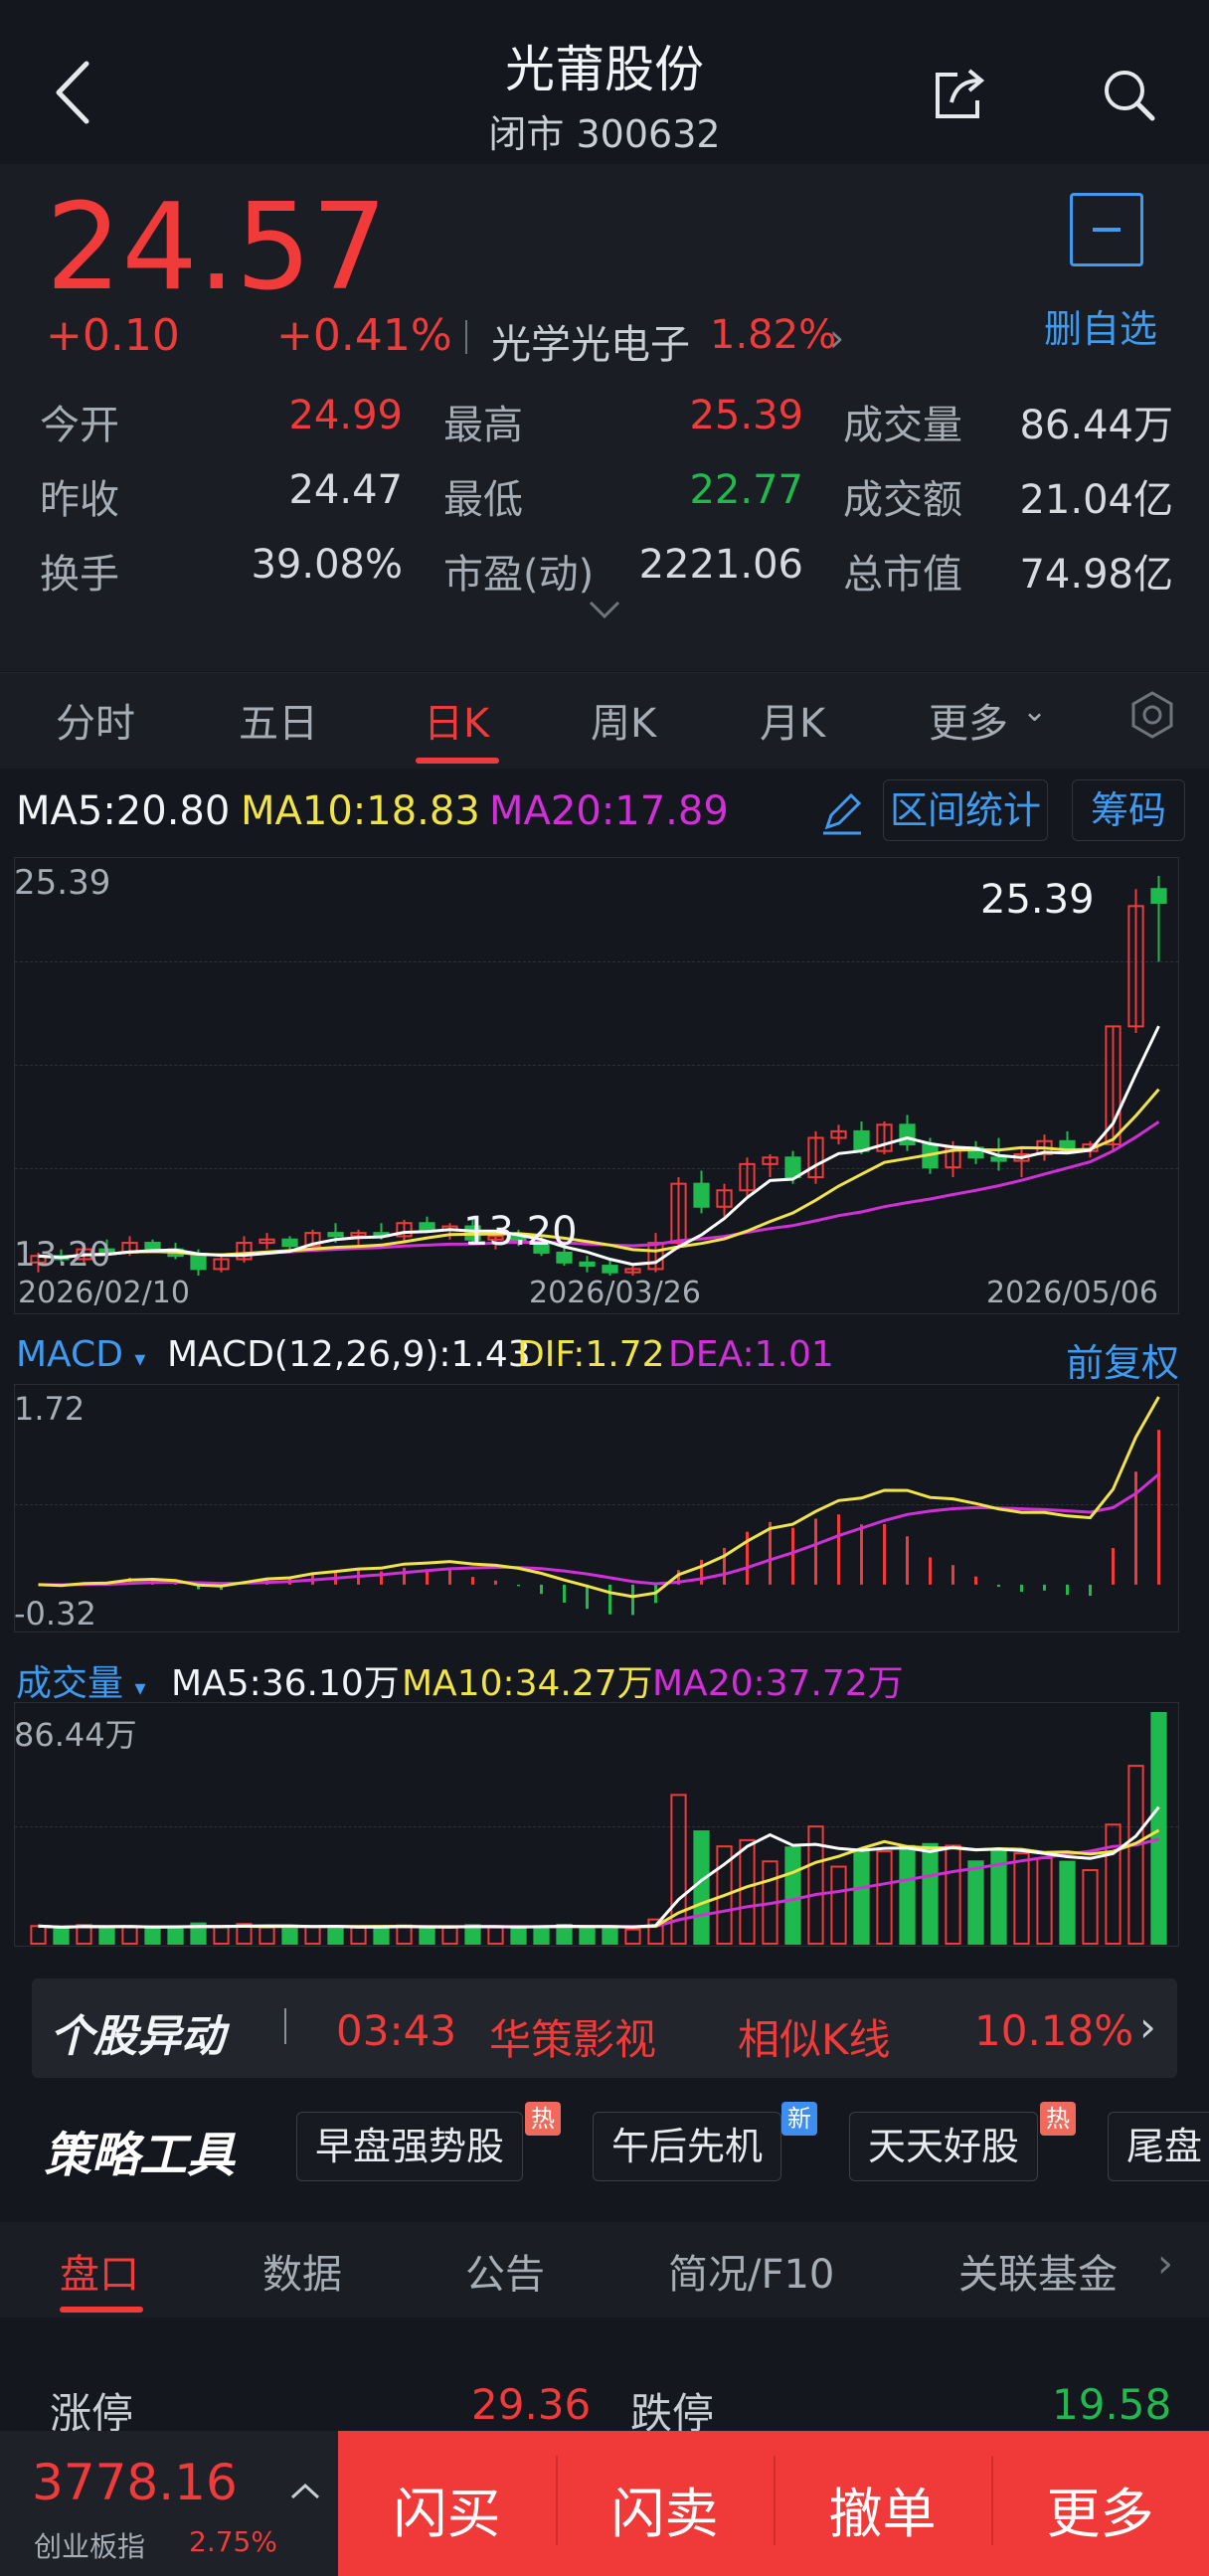  I want to click on tab-monthly-k: 月K, so click(792, 720).